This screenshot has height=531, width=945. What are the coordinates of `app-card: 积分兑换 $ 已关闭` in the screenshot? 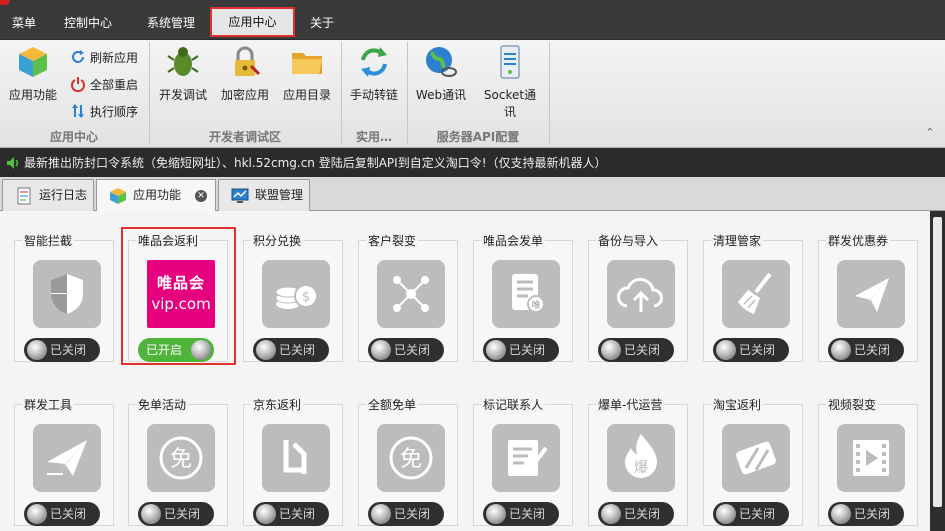 It's located at (293, 297).